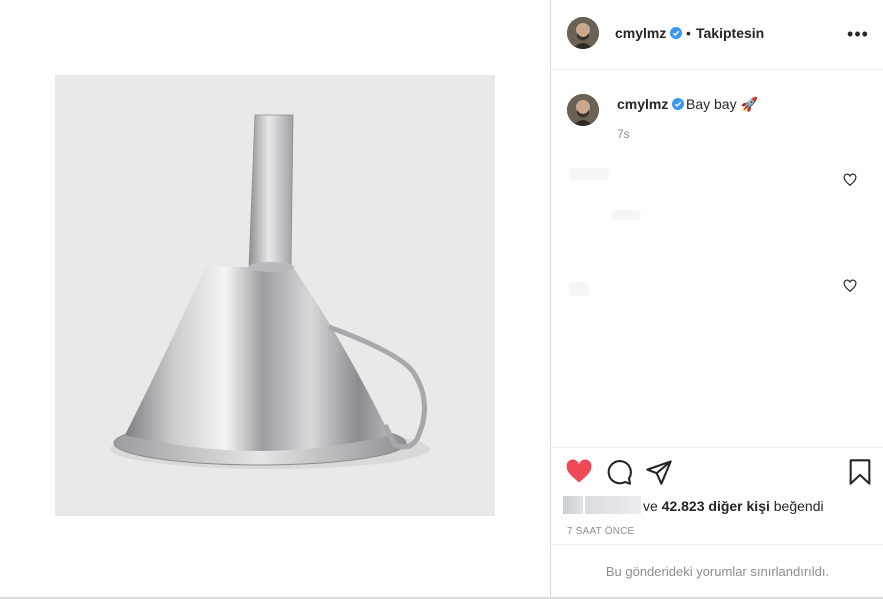  I want to click on liker-name, so click(613, 505).